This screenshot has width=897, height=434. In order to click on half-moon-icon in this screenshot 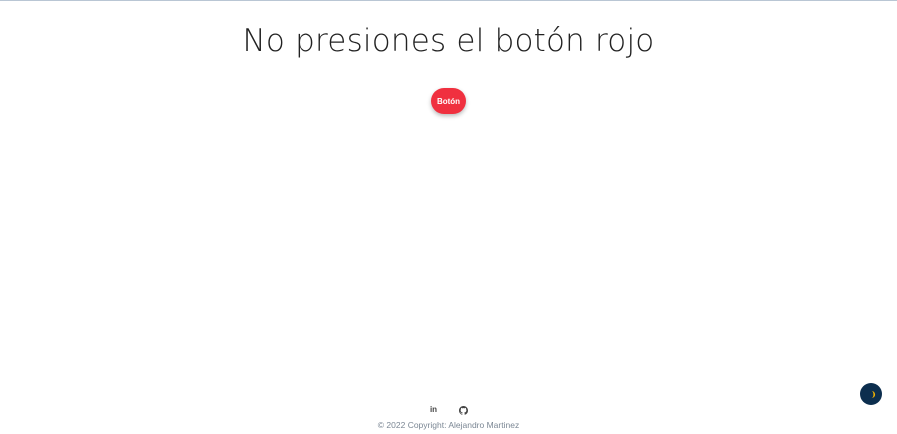, I will do `click(873, 394)`.